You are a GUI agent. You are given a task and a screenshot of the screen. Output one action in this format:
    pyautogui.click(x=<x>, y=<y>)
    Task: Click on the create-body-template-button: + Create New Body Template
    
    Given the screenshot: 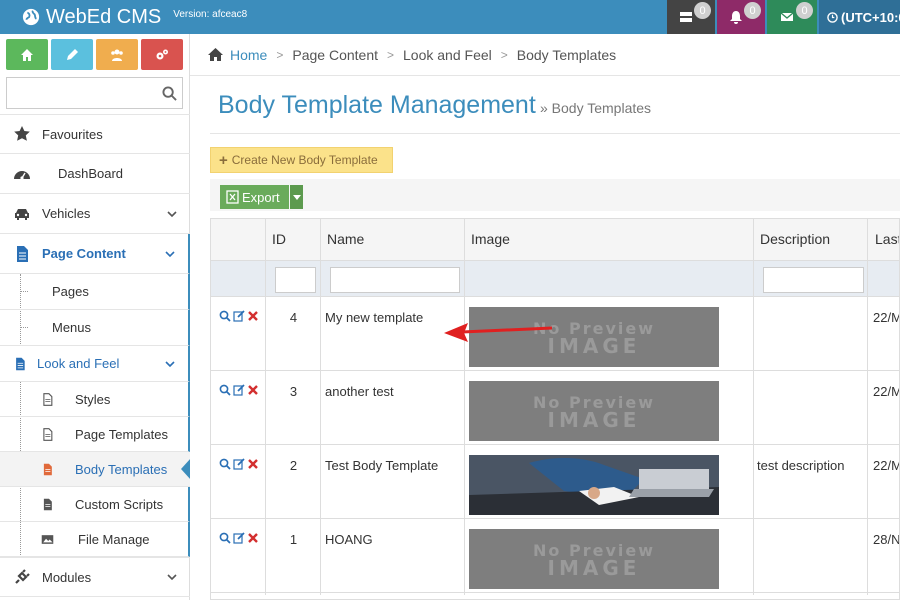 What is the action you would take?
    pyautogui.click(x=301, y=160)
    